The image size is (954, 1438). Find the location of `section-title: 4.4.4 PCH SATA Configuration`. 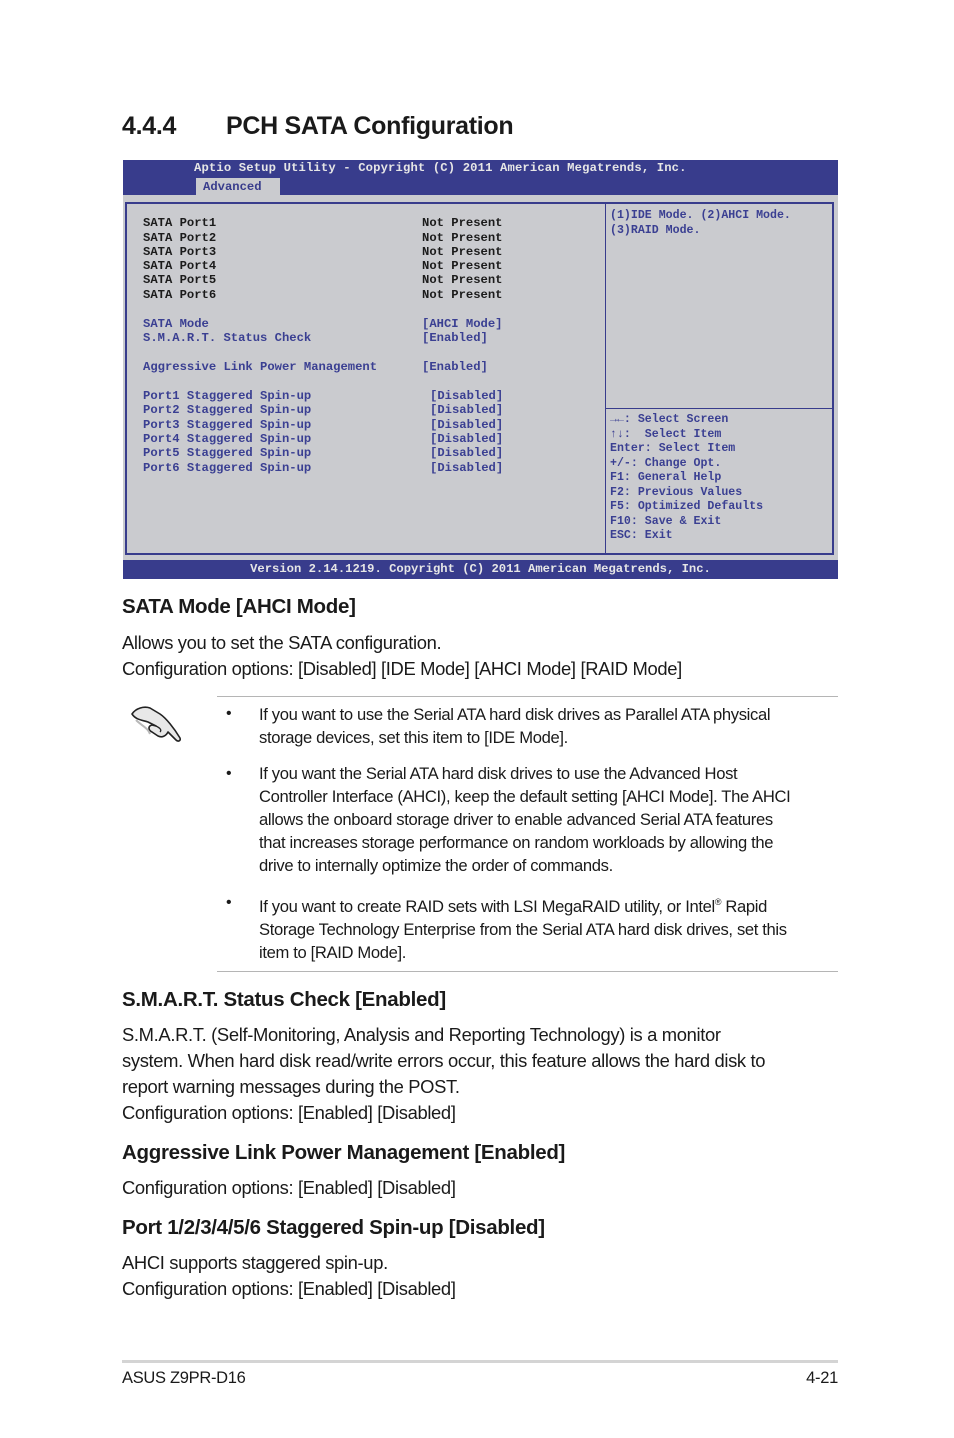

section-title: 4.4.4 PCH SATA Configuration is located at coordinates (318, 126).